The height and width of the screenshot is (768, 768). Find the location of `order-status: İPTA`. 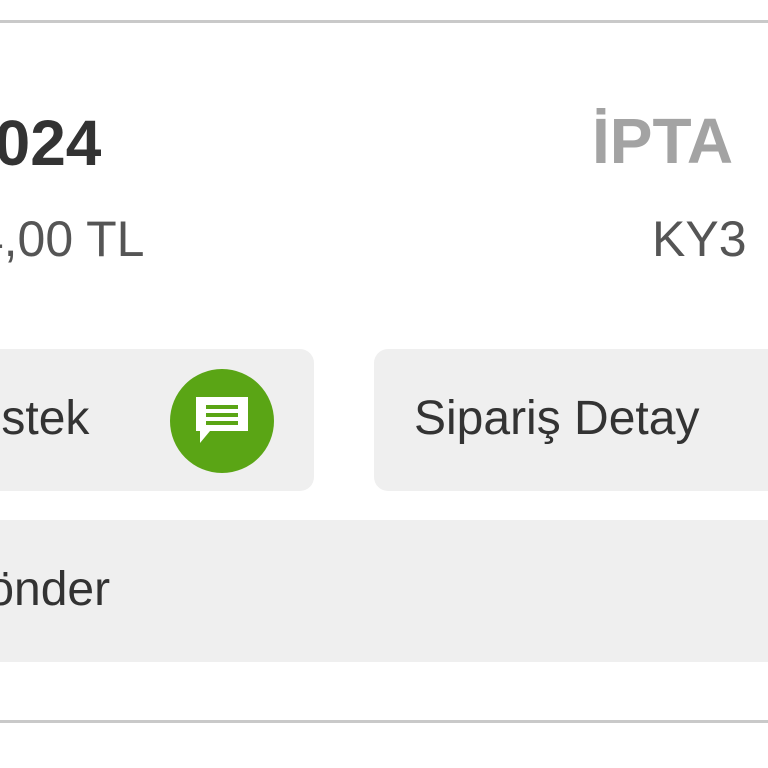

order-status: İPTA is located at coordinates (663, 141).